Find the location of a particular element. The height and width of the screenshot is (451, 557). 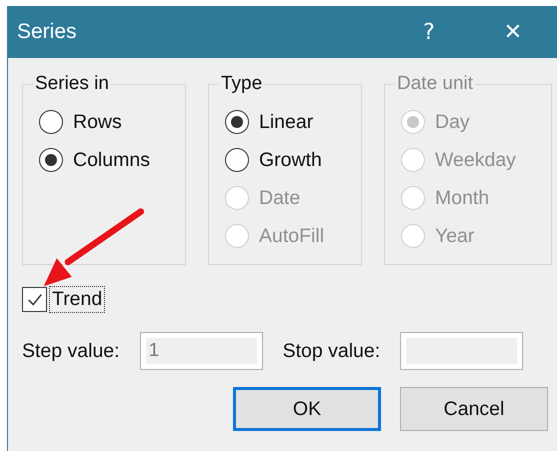

dialog-button: Cancel is located at coordinates (474, 409).